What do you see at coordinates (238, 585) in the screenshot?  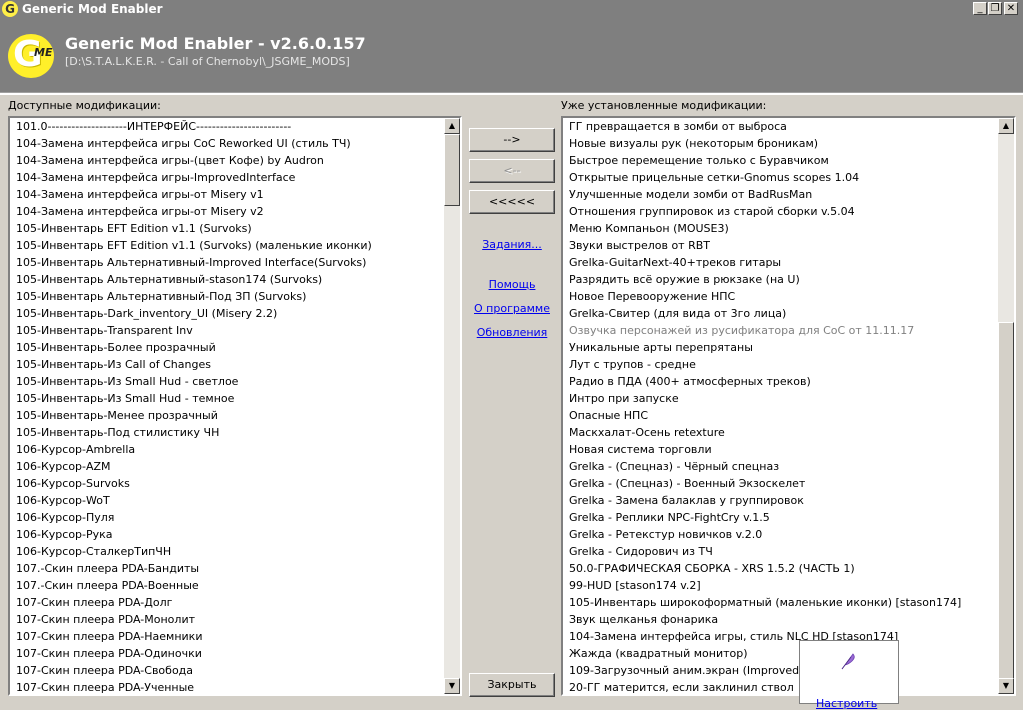 I see `list-item: 107.-Скин плеера PDA-Военные` at bounding box center [238, 585].